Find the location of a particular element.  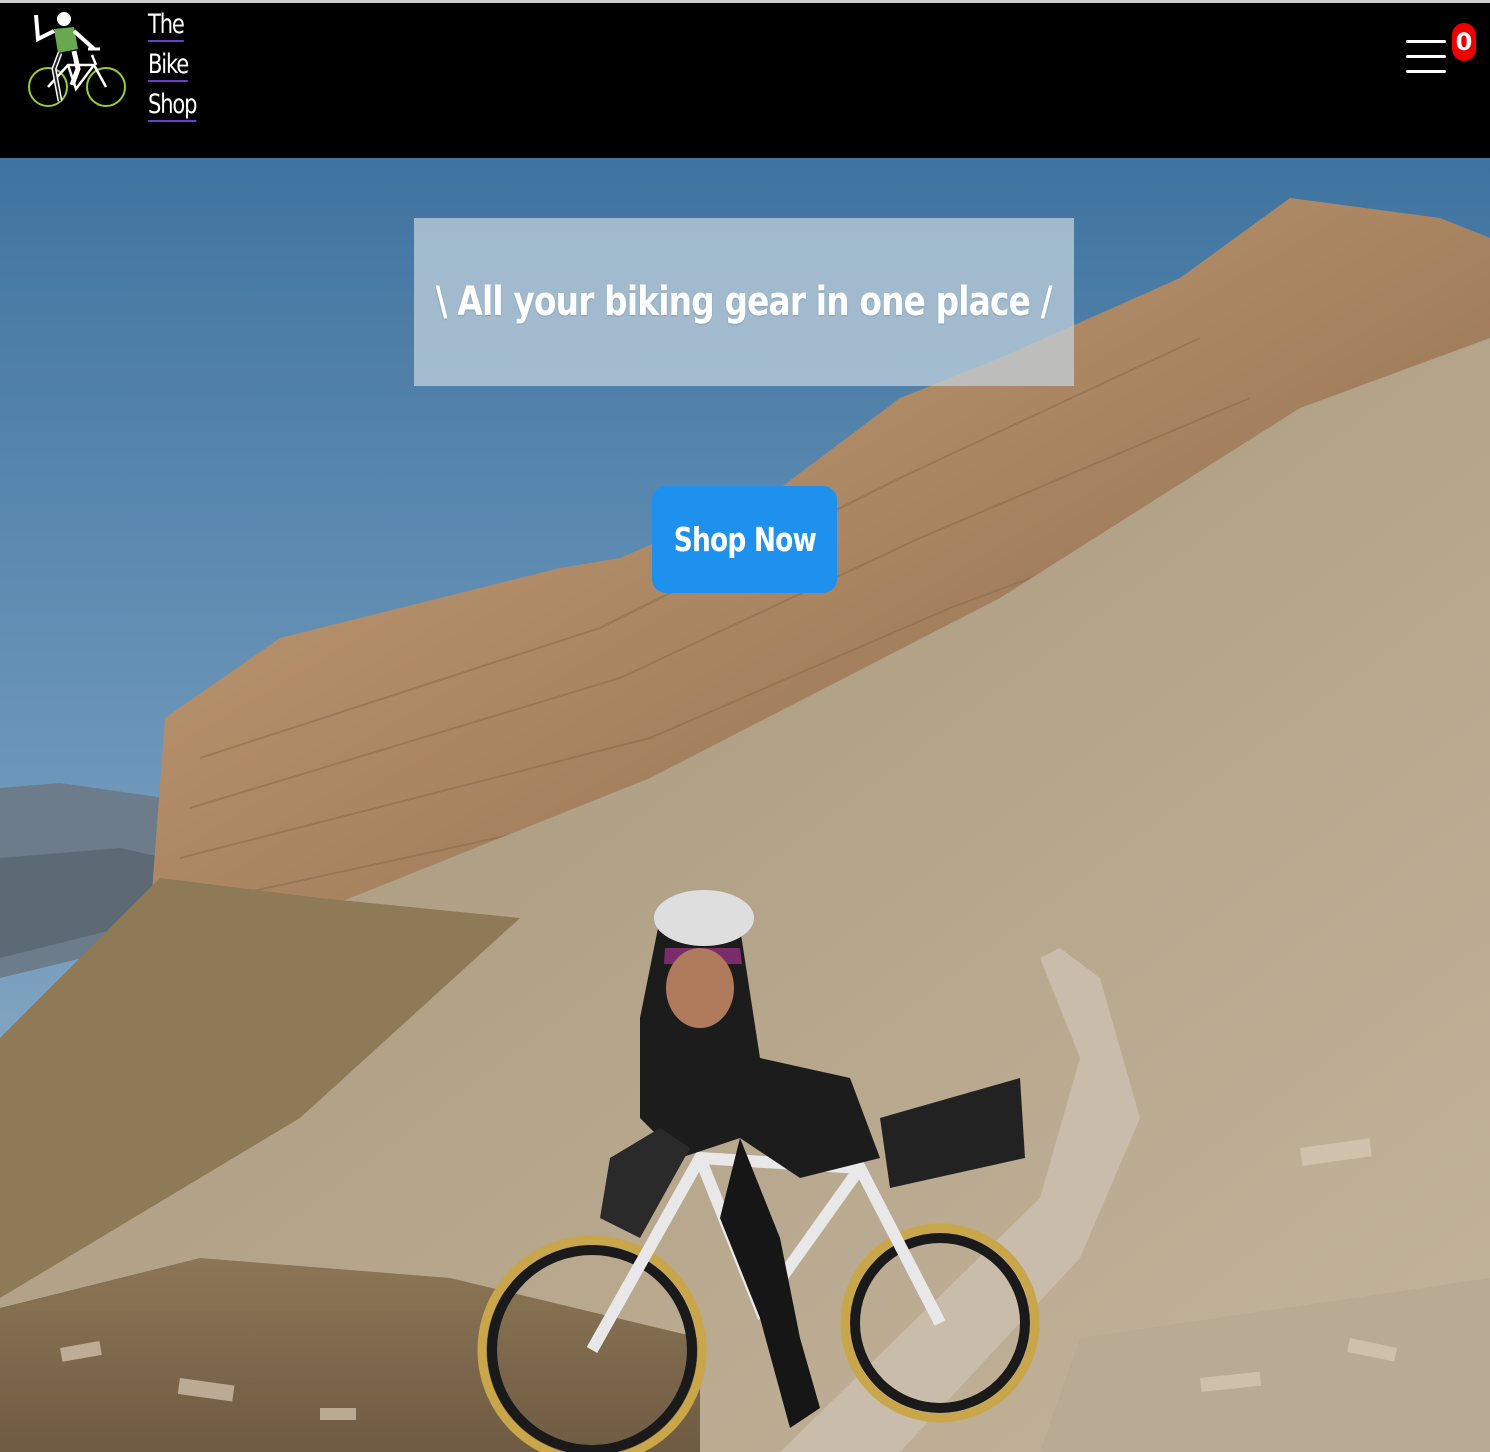

shop-now-button: Shop Now is located at coordinates (744, 539).